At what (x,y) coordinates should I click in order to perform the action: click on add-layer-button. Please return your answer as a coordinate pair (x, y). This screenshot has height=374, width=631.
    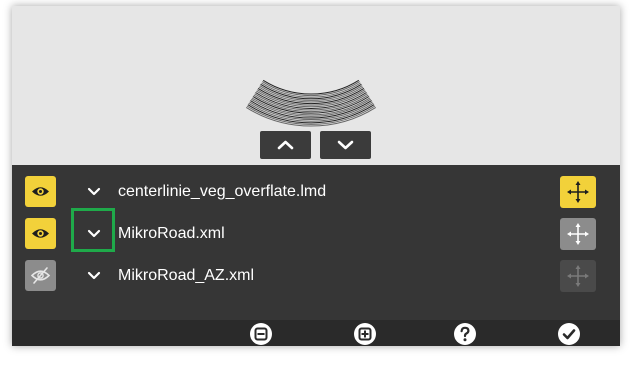
    Looking at the image, I should click on (365, 333).